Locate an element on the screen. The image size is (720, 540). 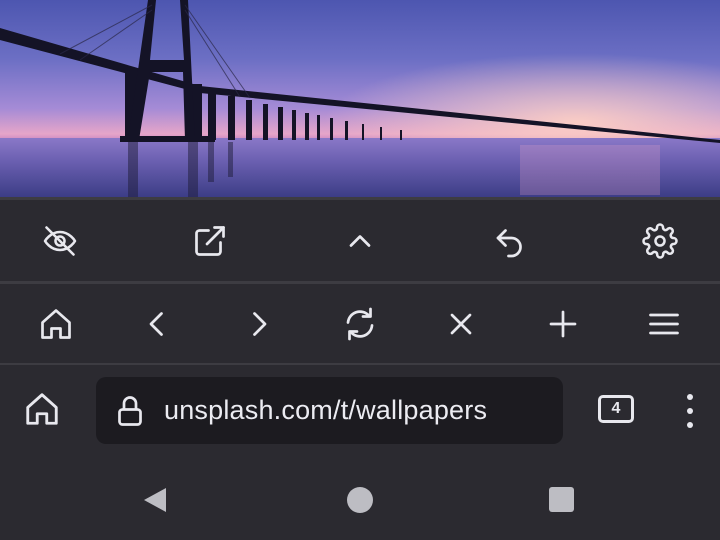
eye-off-icon is located at coordinates (60, 240).